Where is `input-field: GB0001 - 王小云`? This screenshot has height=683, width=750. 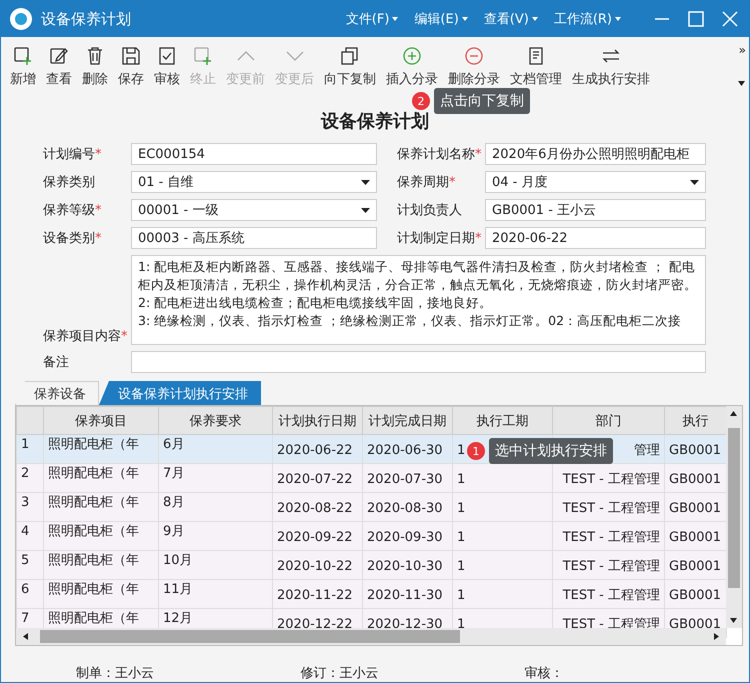
input-field: GB0001 - 王小云 is located at coordinates (595, 210).